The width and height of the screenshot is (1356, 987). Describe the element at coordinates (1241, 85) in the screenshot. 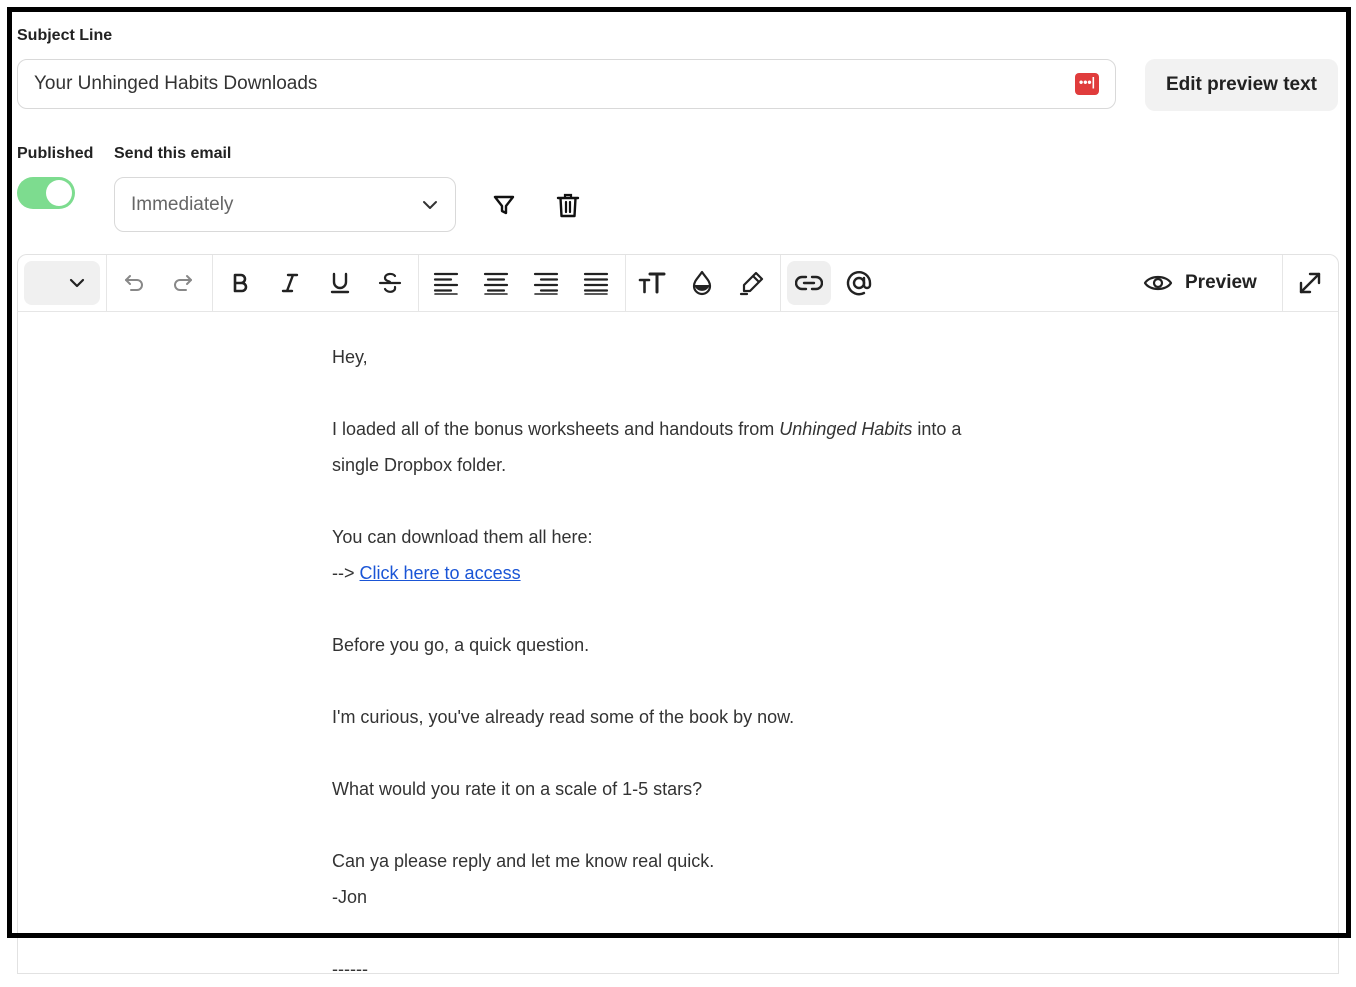

I see `edit-preview-text-button: Edit preview text` at that location.